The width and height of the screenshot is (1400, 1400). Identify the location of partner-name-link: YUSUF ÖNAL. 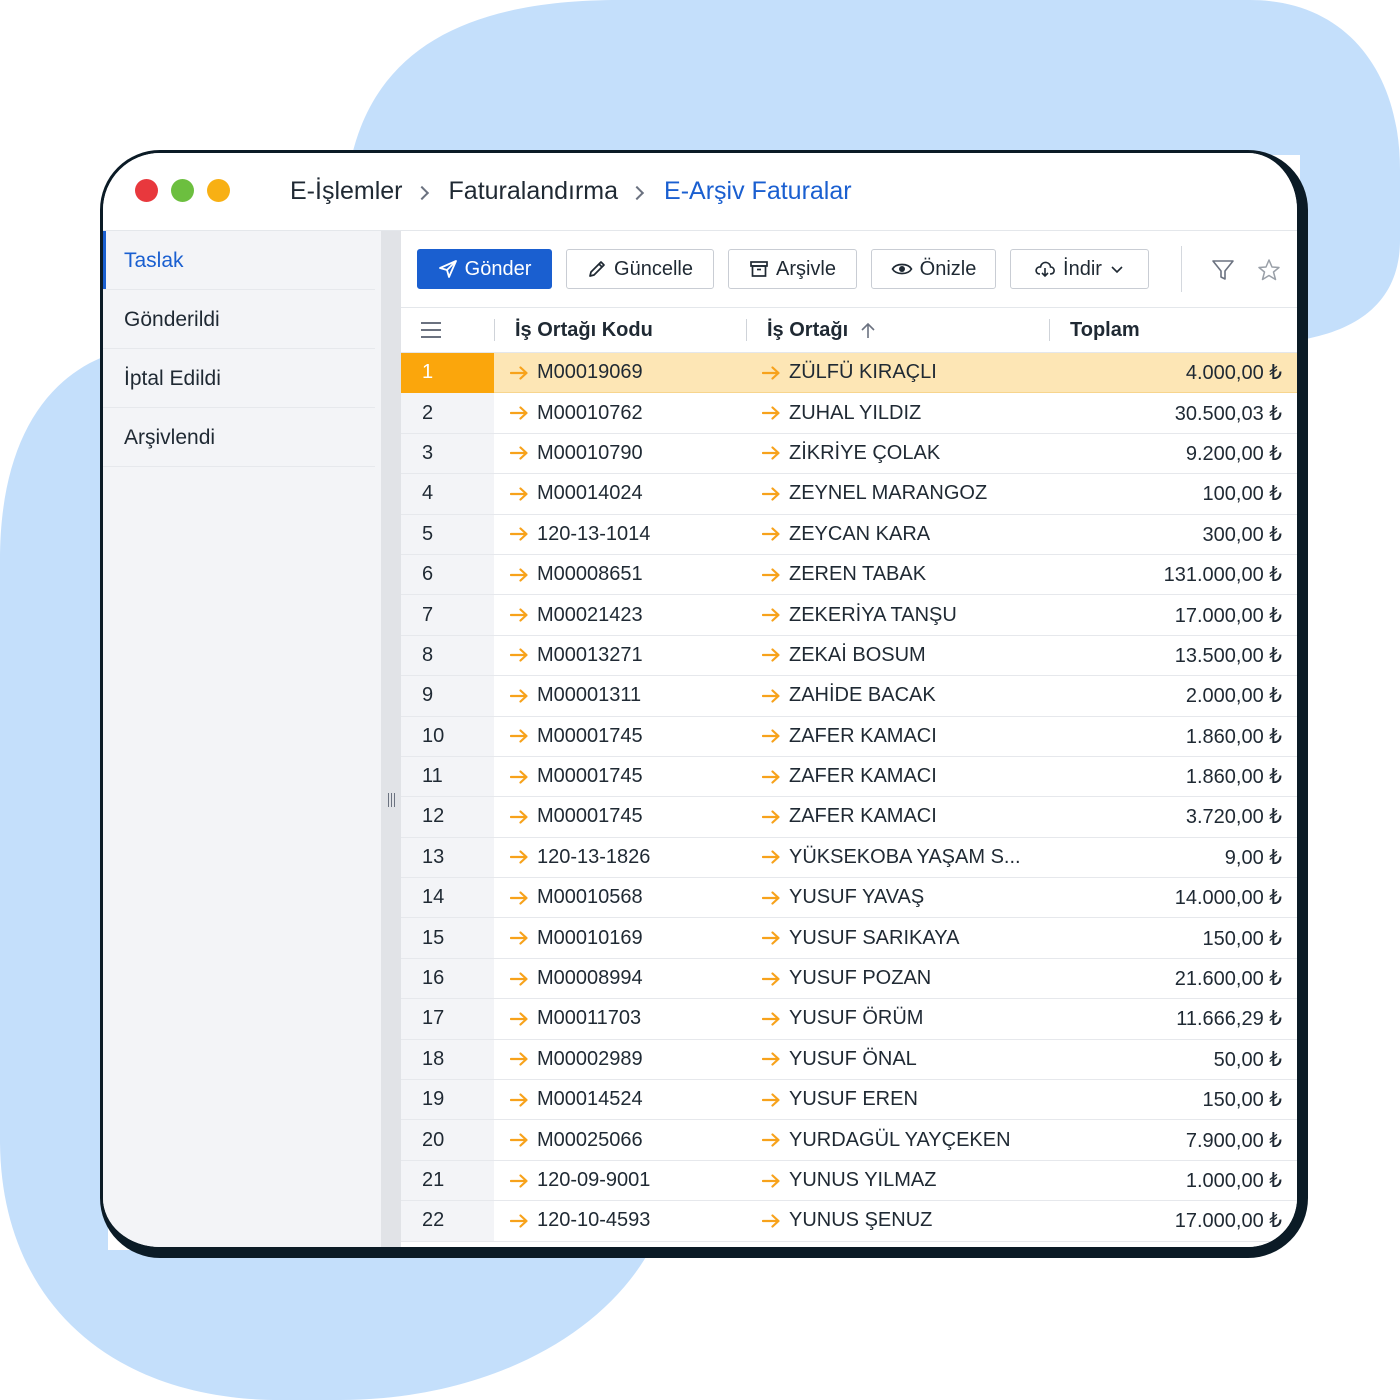
(839, 1059).